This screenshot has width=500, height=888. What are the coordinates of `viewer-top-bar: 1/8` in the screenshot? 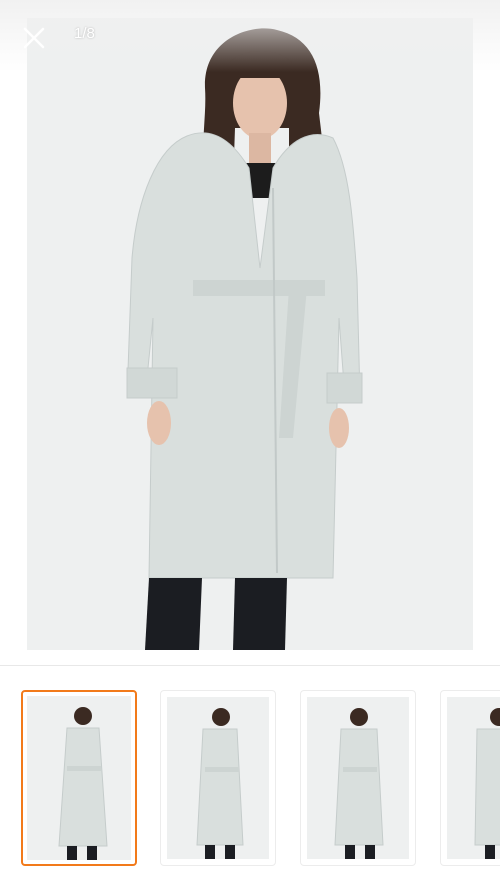 It's located at (250, 36).